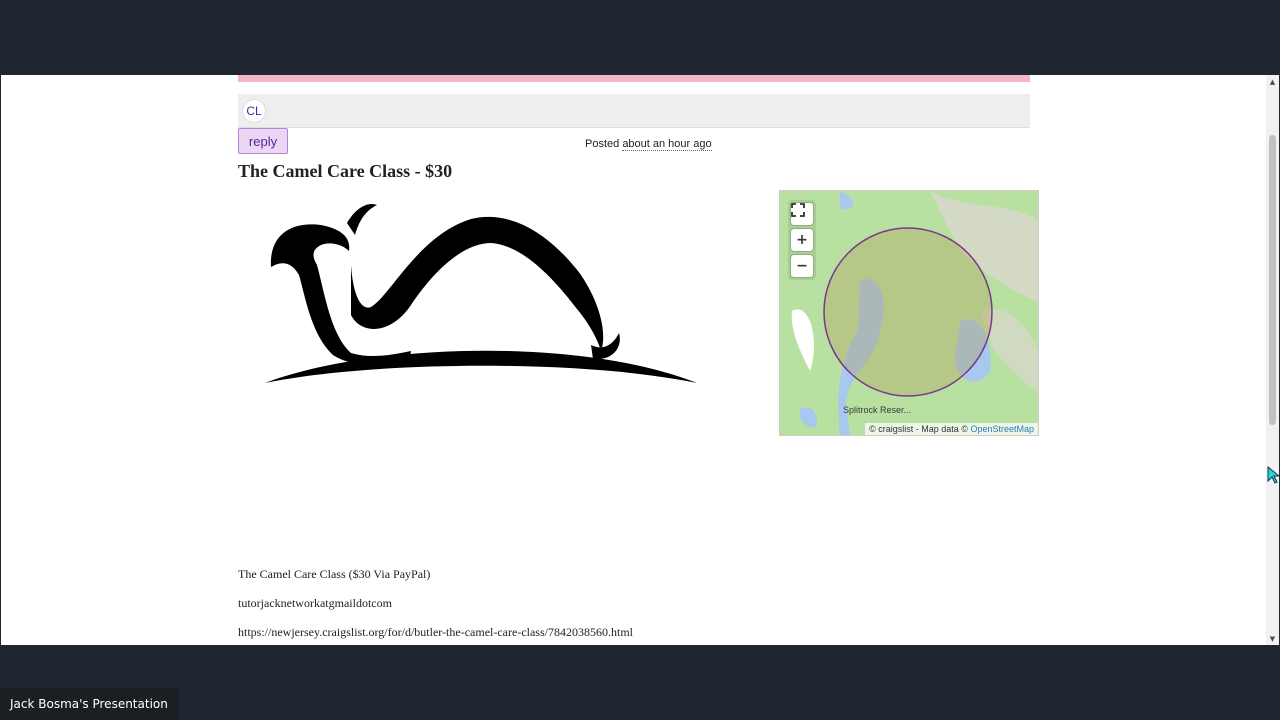 The image size is (1280, 720). Describe the element at coordinates (1272, 638) in the screenshot. I see `scroll-down-arrow-icon: ▼` at that location.